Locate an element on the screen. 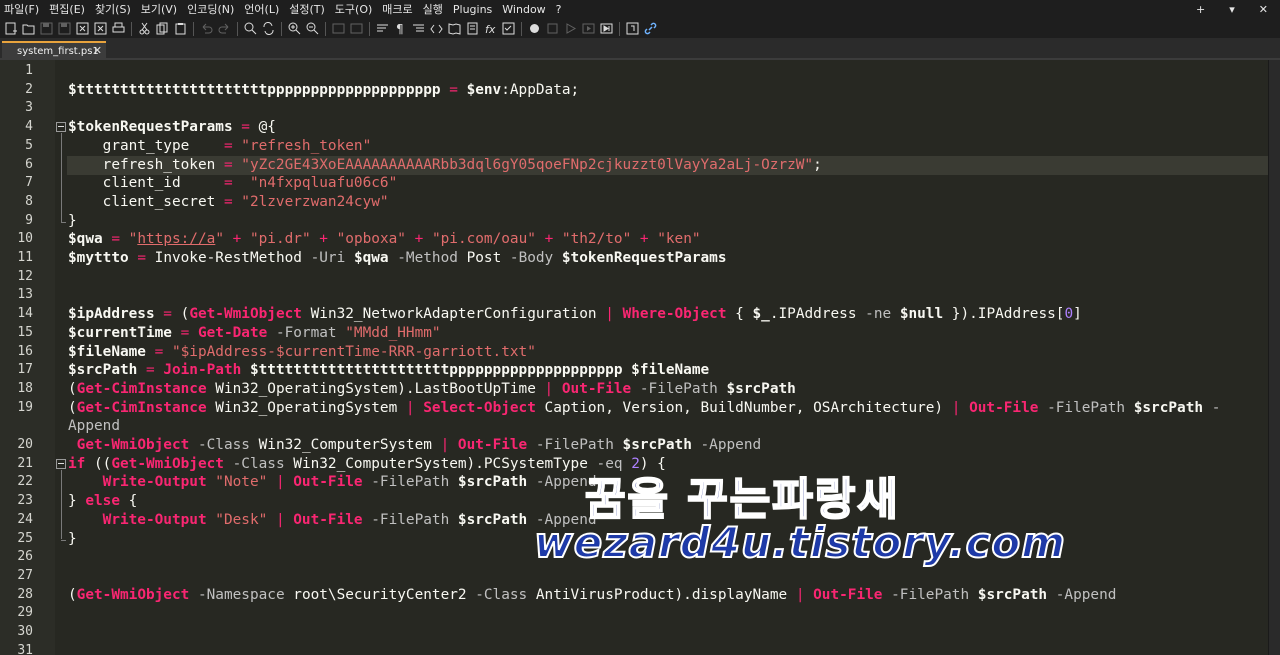 The height and width of the screenshot is (655, 1280). close-doc-icon: ✕ is located at coordinates (1263, 9).